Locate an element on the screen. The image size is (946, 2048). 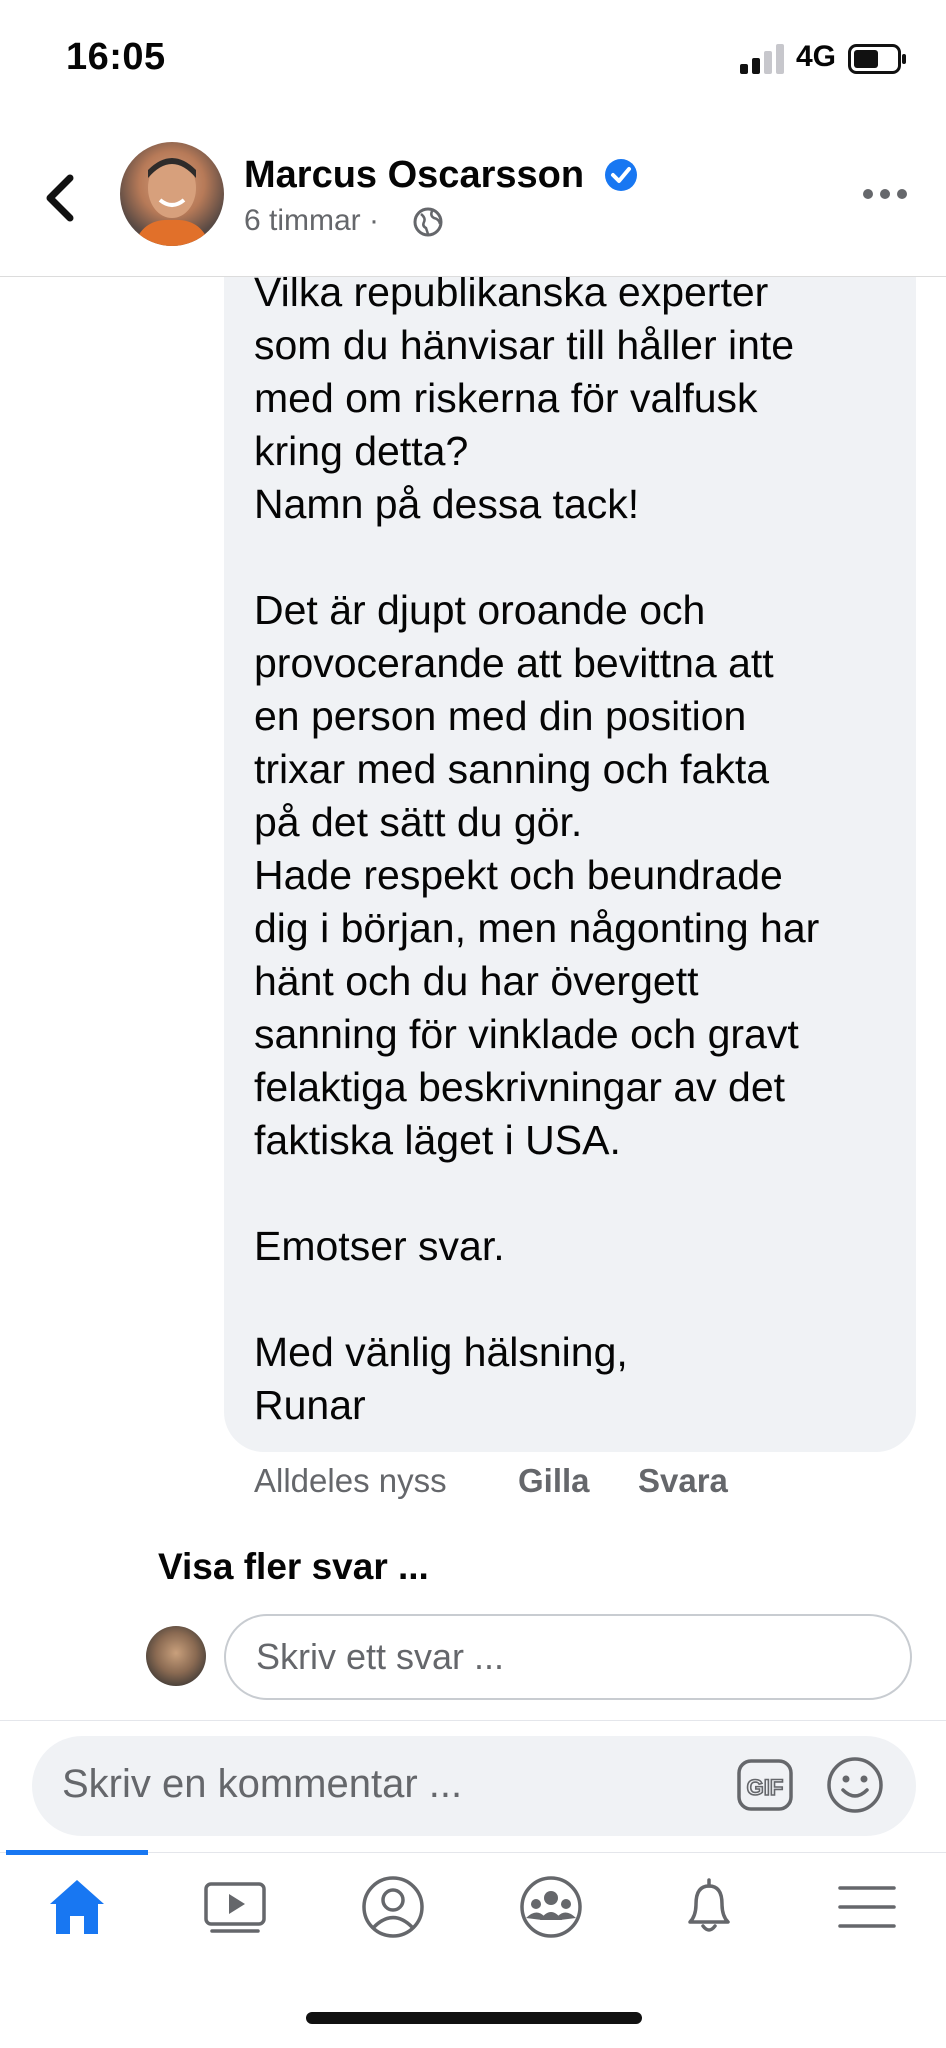
bell-icon is located at coordinates (709, 1907).